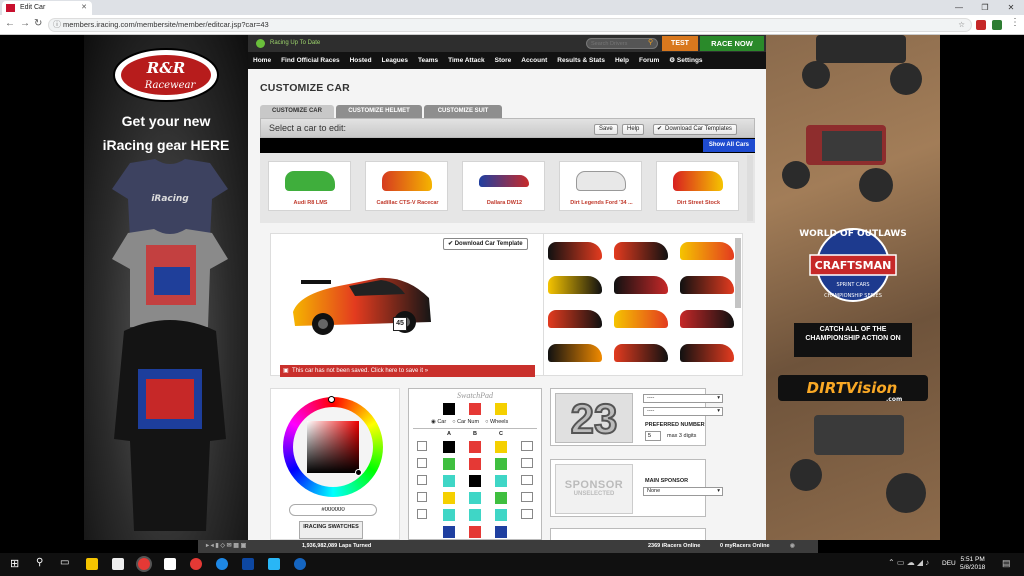 Image resolution: width=1024 pixels, height=576 pixels. Describe the element at coordinates (697, 186) in the screenshot. I see `car-card-dirt-street-stock: Dirt Street Stock` at that location.